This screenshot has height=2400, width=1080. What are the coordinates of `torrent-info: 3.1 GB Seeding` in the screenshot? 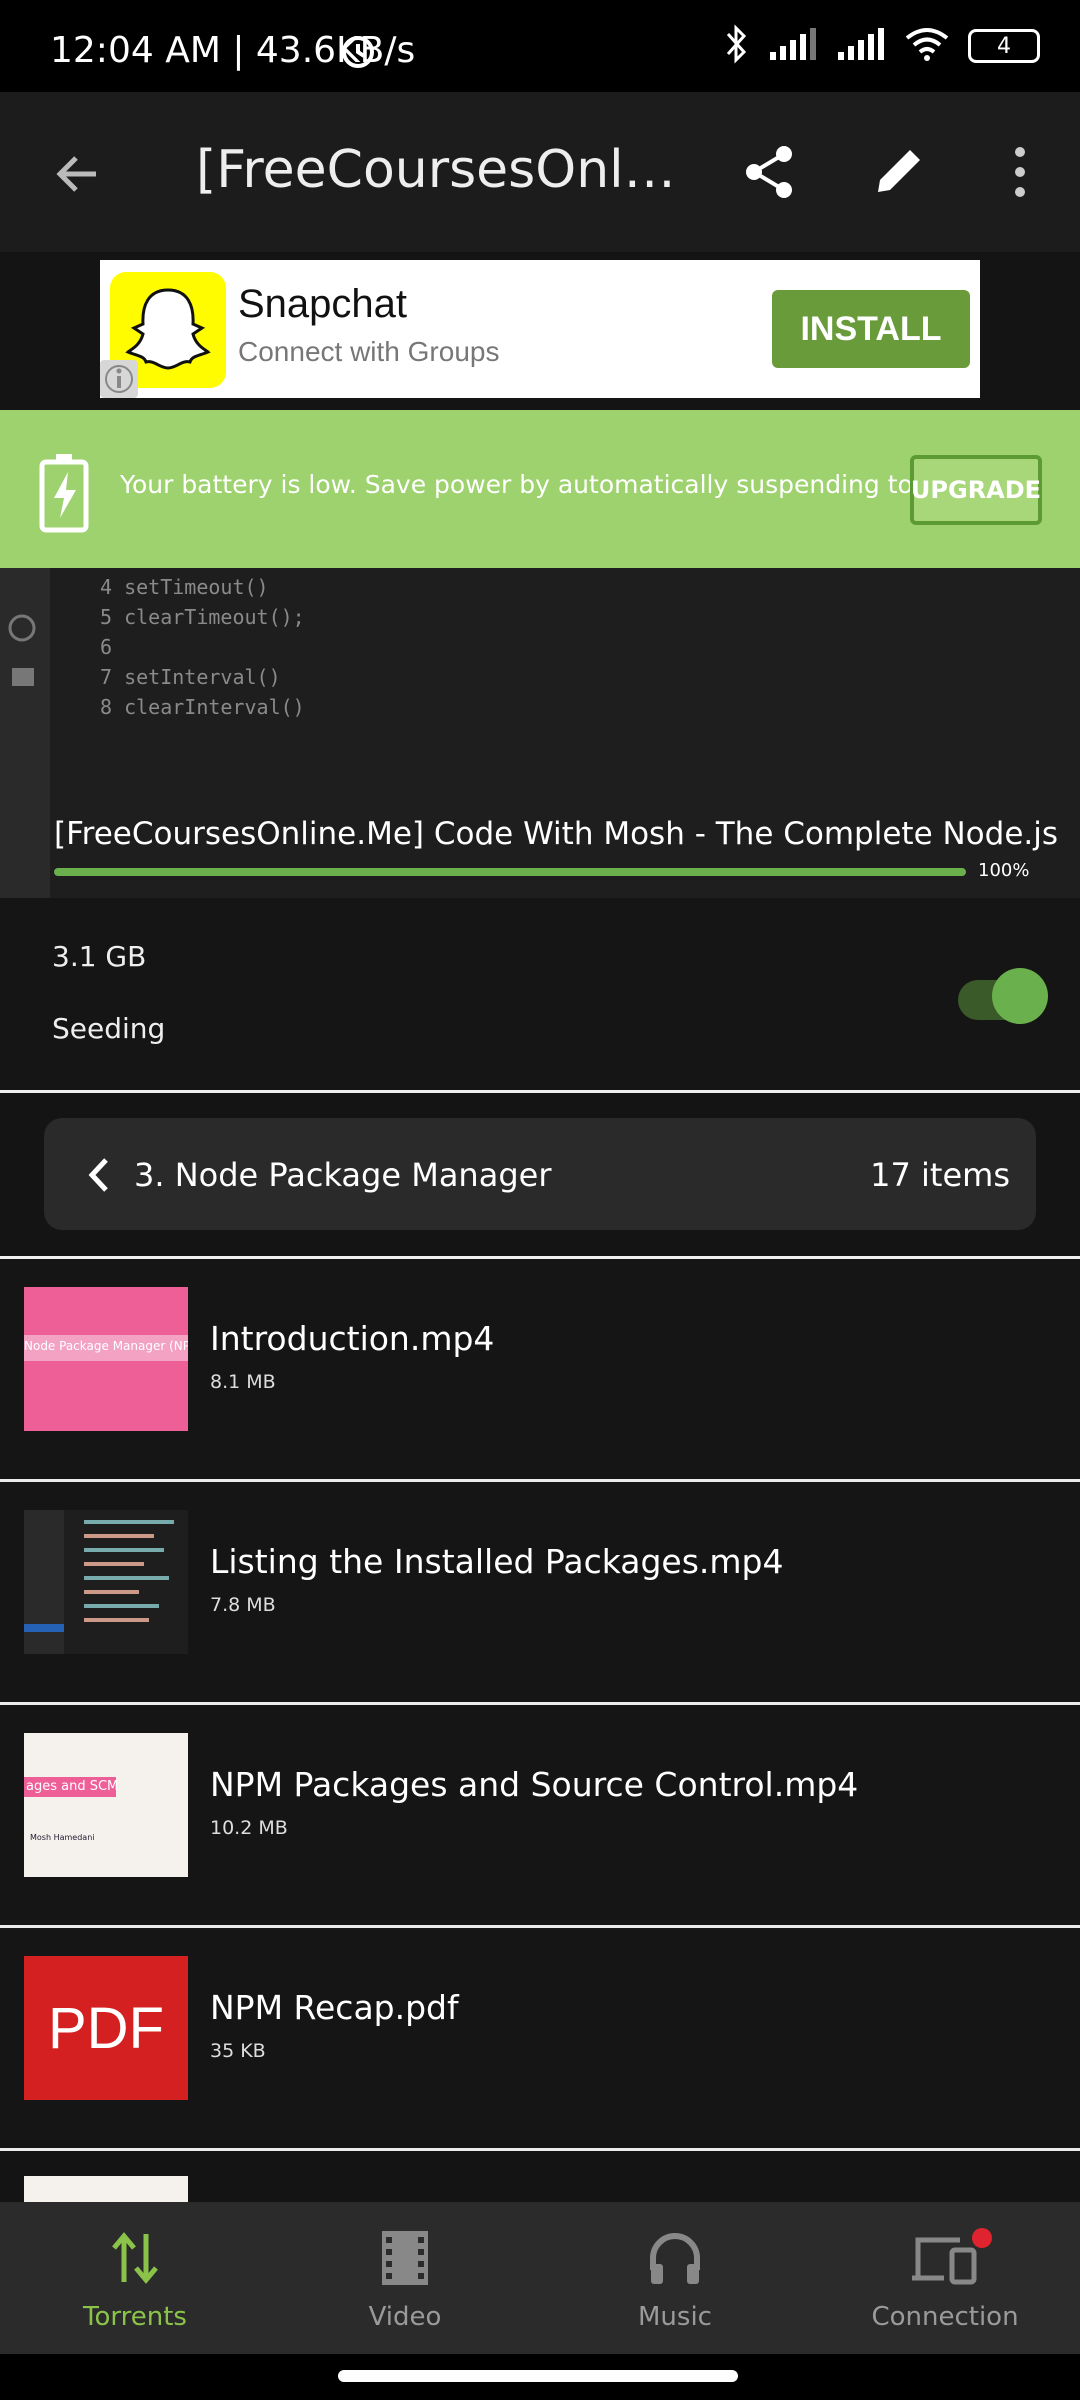 It's located at (540, 995).